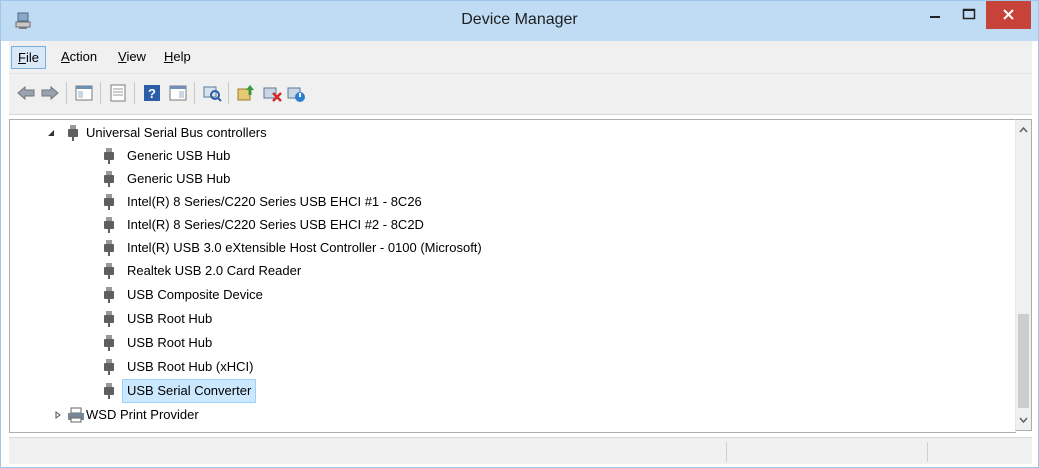 The width and height of the screenshot is (1039, 468). I want to click on scrollbar-thumb, so click(1023, 361).